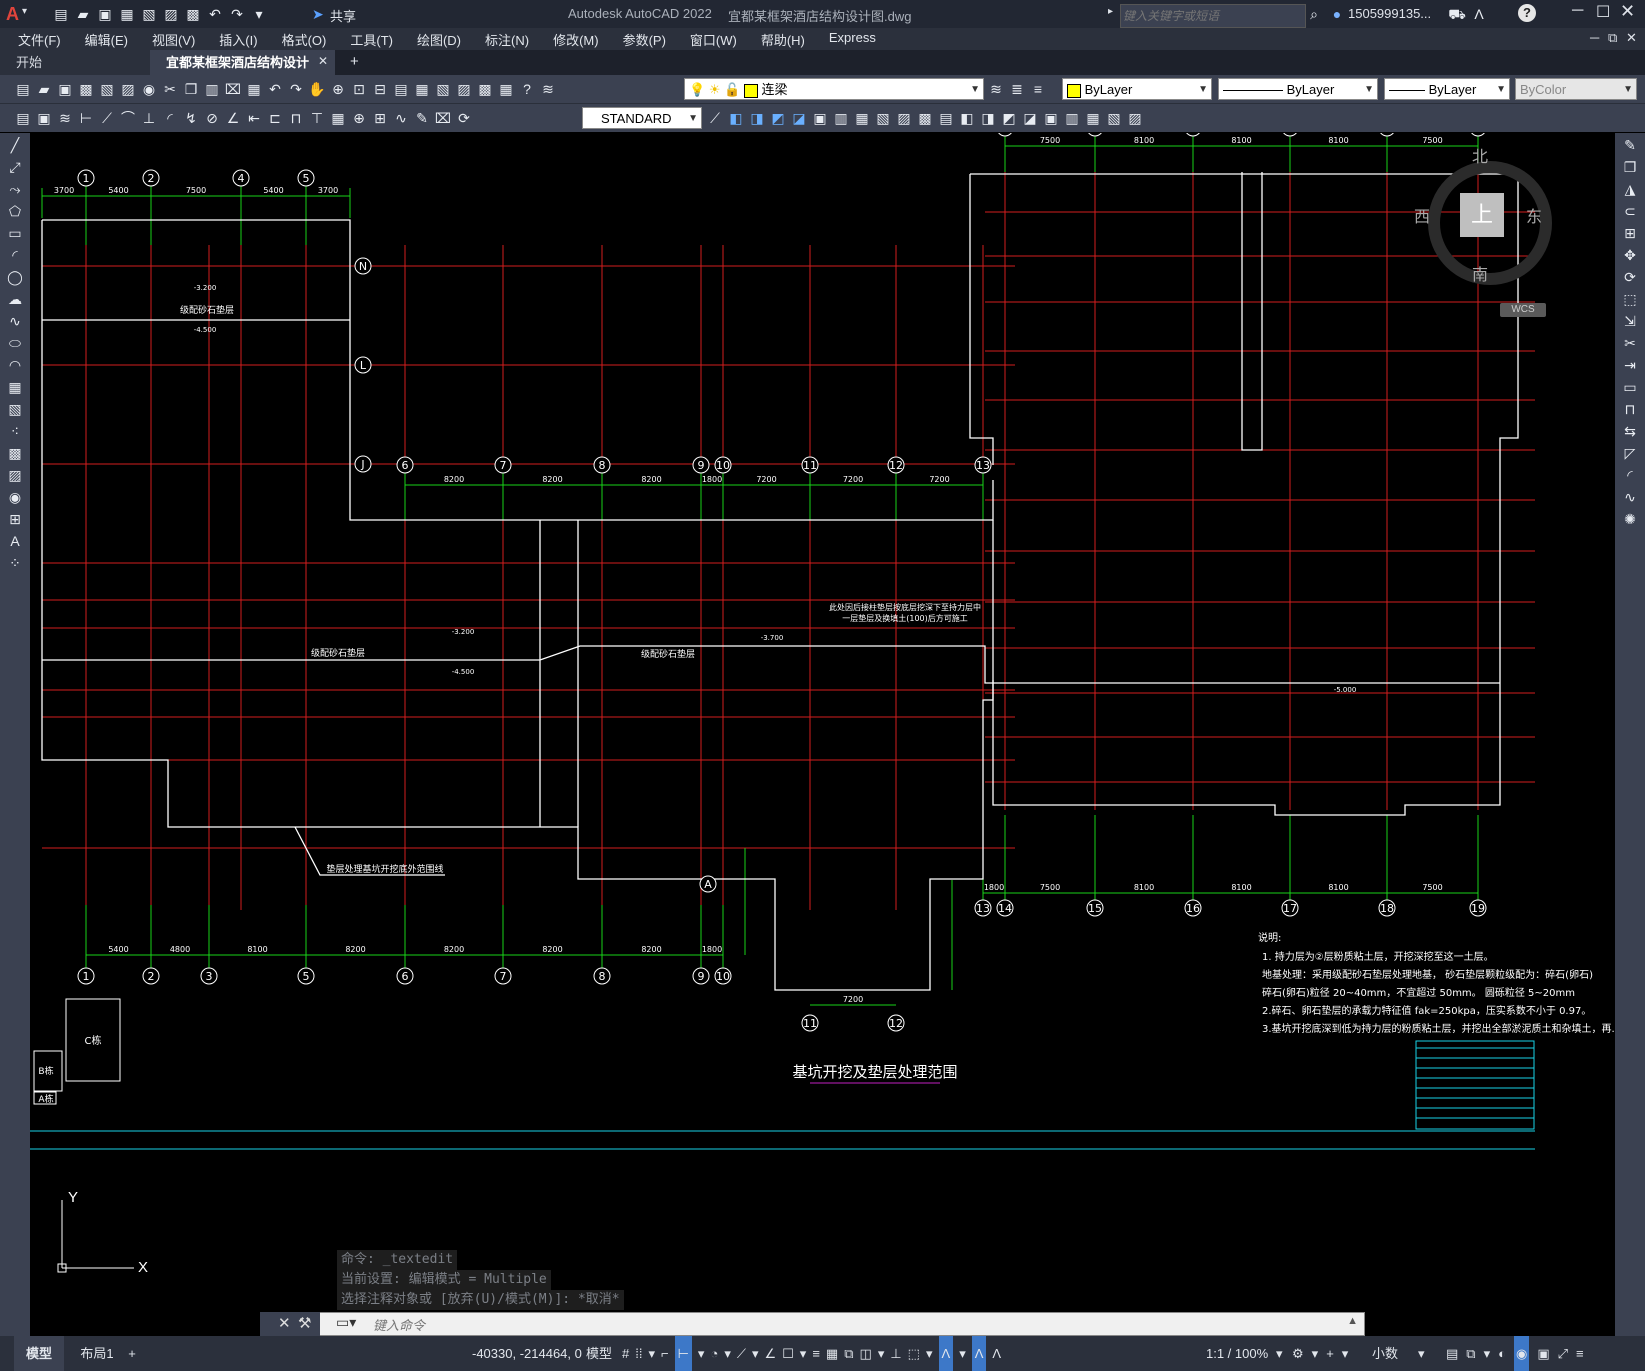  Describe the element at coordinates (1630, 233) in the screenshot. I see `array-icon: ⊞` at that location.